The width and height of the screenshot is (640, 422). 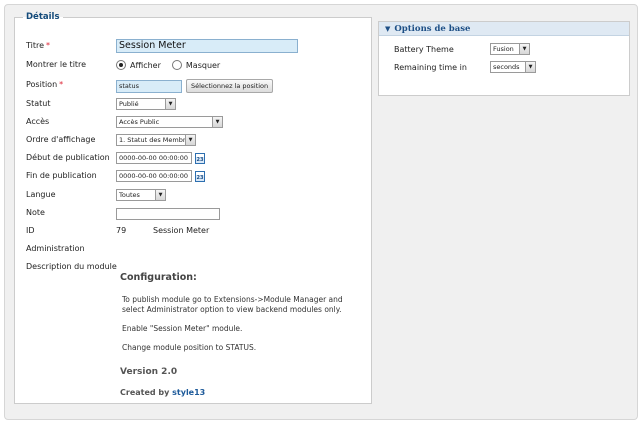 What do you see at coordinates (71, 103) in the screenshot?
I see `status-row: Statut` at bounding box center [71, 103].